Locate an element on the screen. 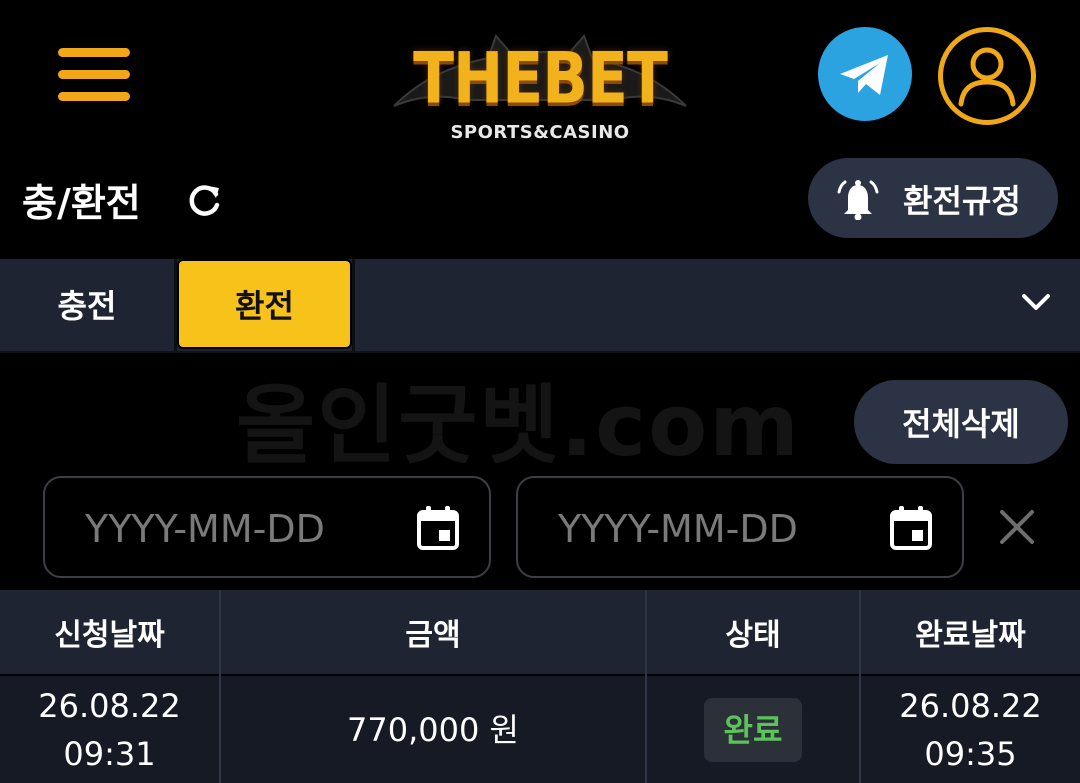 The image size is (1080, 783). status-cell: 완료 is located at coordinates (753, 729).